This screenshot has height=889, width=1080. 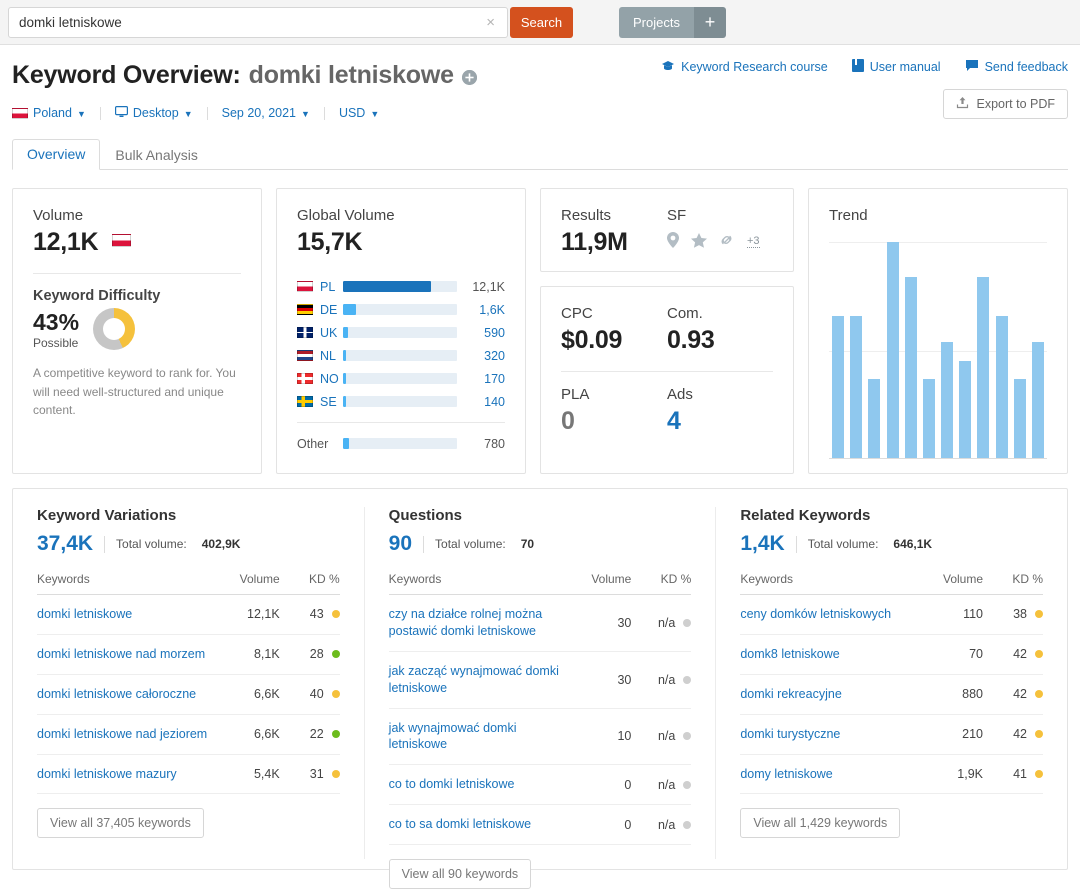 What do you see at coordinates (892, 614) in the screenshot?
I see `table-row: ceny domków letniskowych 110 38` at bounding box center [892, 614].